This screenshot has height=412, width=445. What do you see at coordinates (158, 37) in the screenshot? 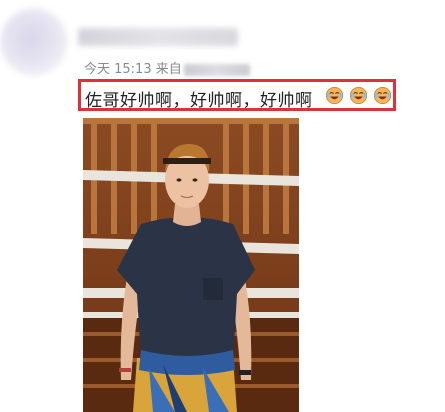
I see `username-blurred` at bounding box center [158, 37].